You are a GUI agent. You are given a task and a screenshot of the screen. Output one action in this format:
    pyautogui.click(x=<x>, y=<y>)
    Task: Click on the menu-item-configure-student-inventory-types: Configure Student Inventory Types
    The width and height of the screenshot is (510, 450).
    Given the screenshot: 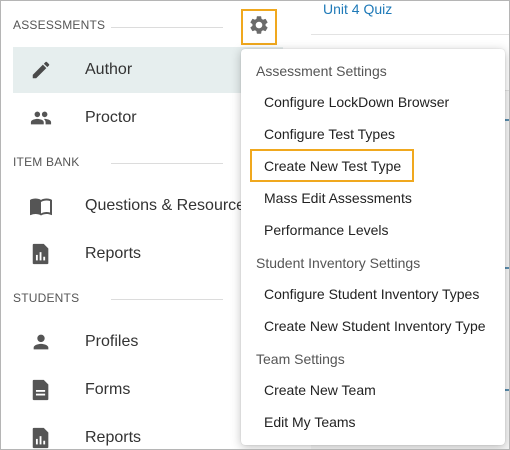 What is the action you would take?
    pyautogui.click(x=371, y=294)
    